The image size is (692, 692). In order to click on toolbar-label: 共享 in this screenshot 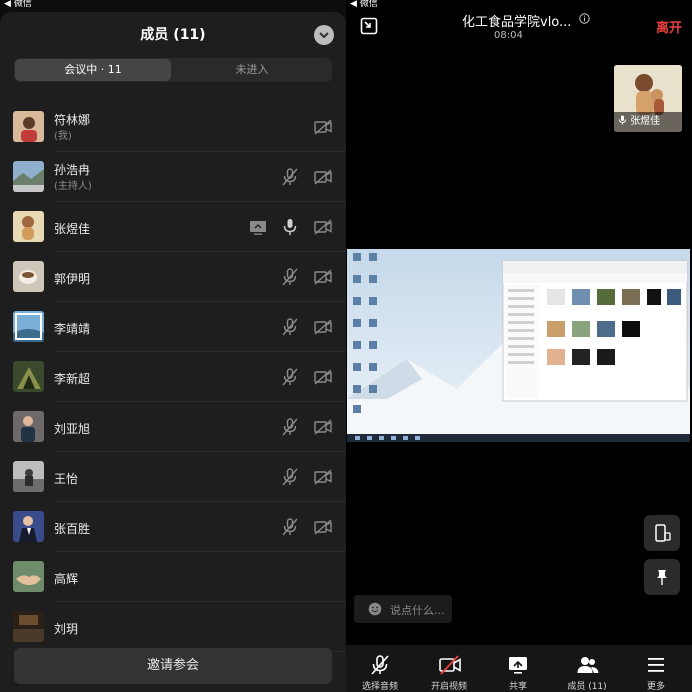, I will do `click(517, 687)`.